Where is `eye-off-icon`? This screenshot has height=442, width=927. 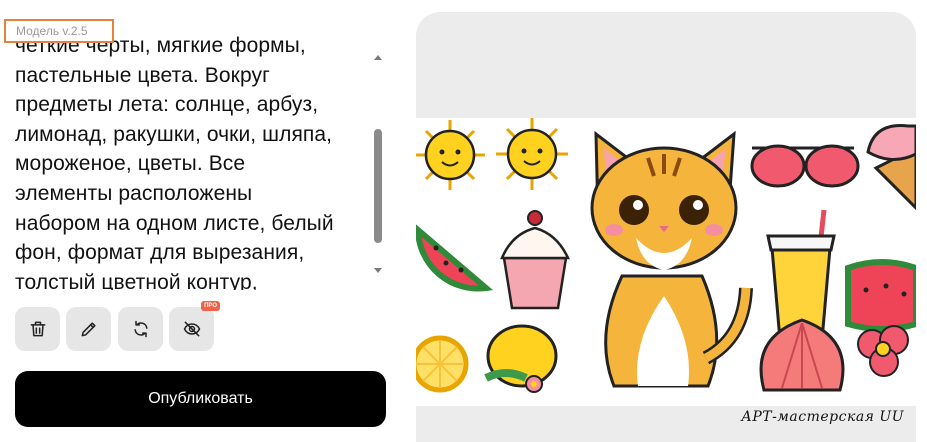
eye-off-icon is located at coordinates (191, 329).